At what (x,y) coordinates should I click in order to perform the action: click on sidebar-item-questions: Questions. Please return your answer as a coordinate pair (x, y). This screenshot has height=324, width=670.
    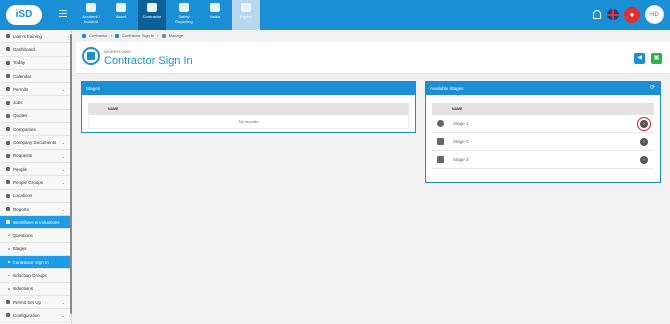
    Looking at the image, I should click on (35, 236).